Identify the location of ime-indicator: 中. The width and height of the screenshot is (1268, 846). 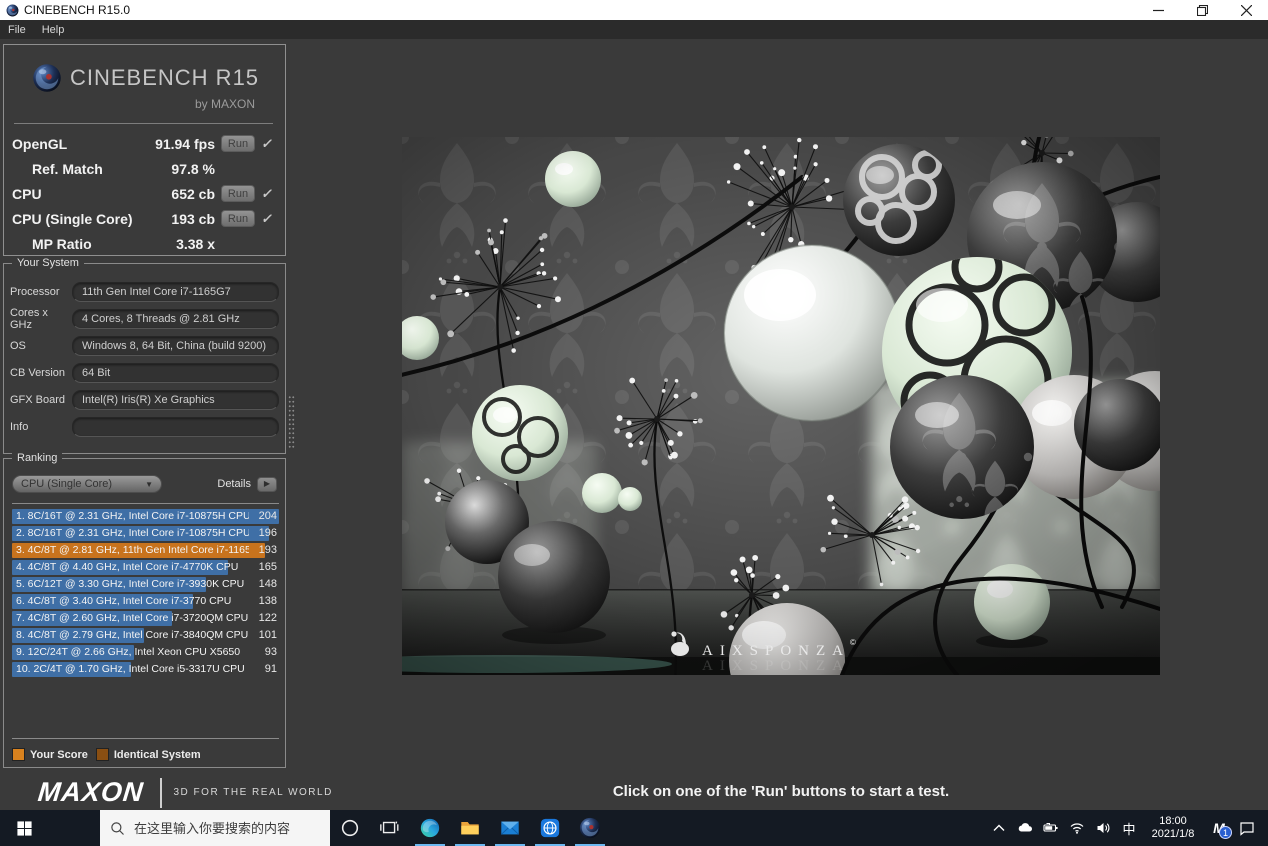
(1129, 828).